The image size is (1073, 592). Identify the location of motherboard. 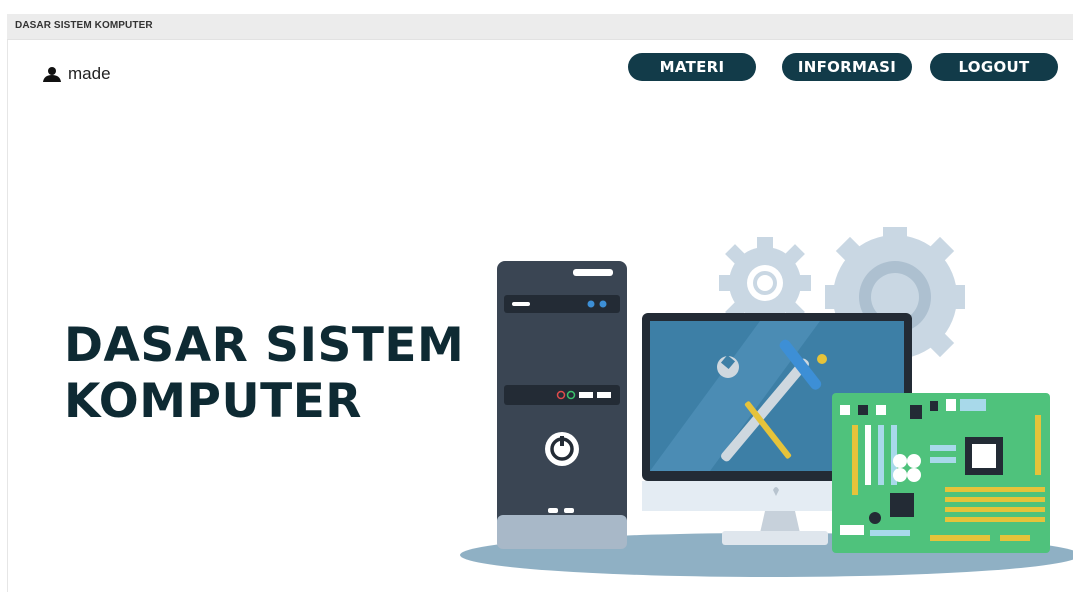
(941, 473).